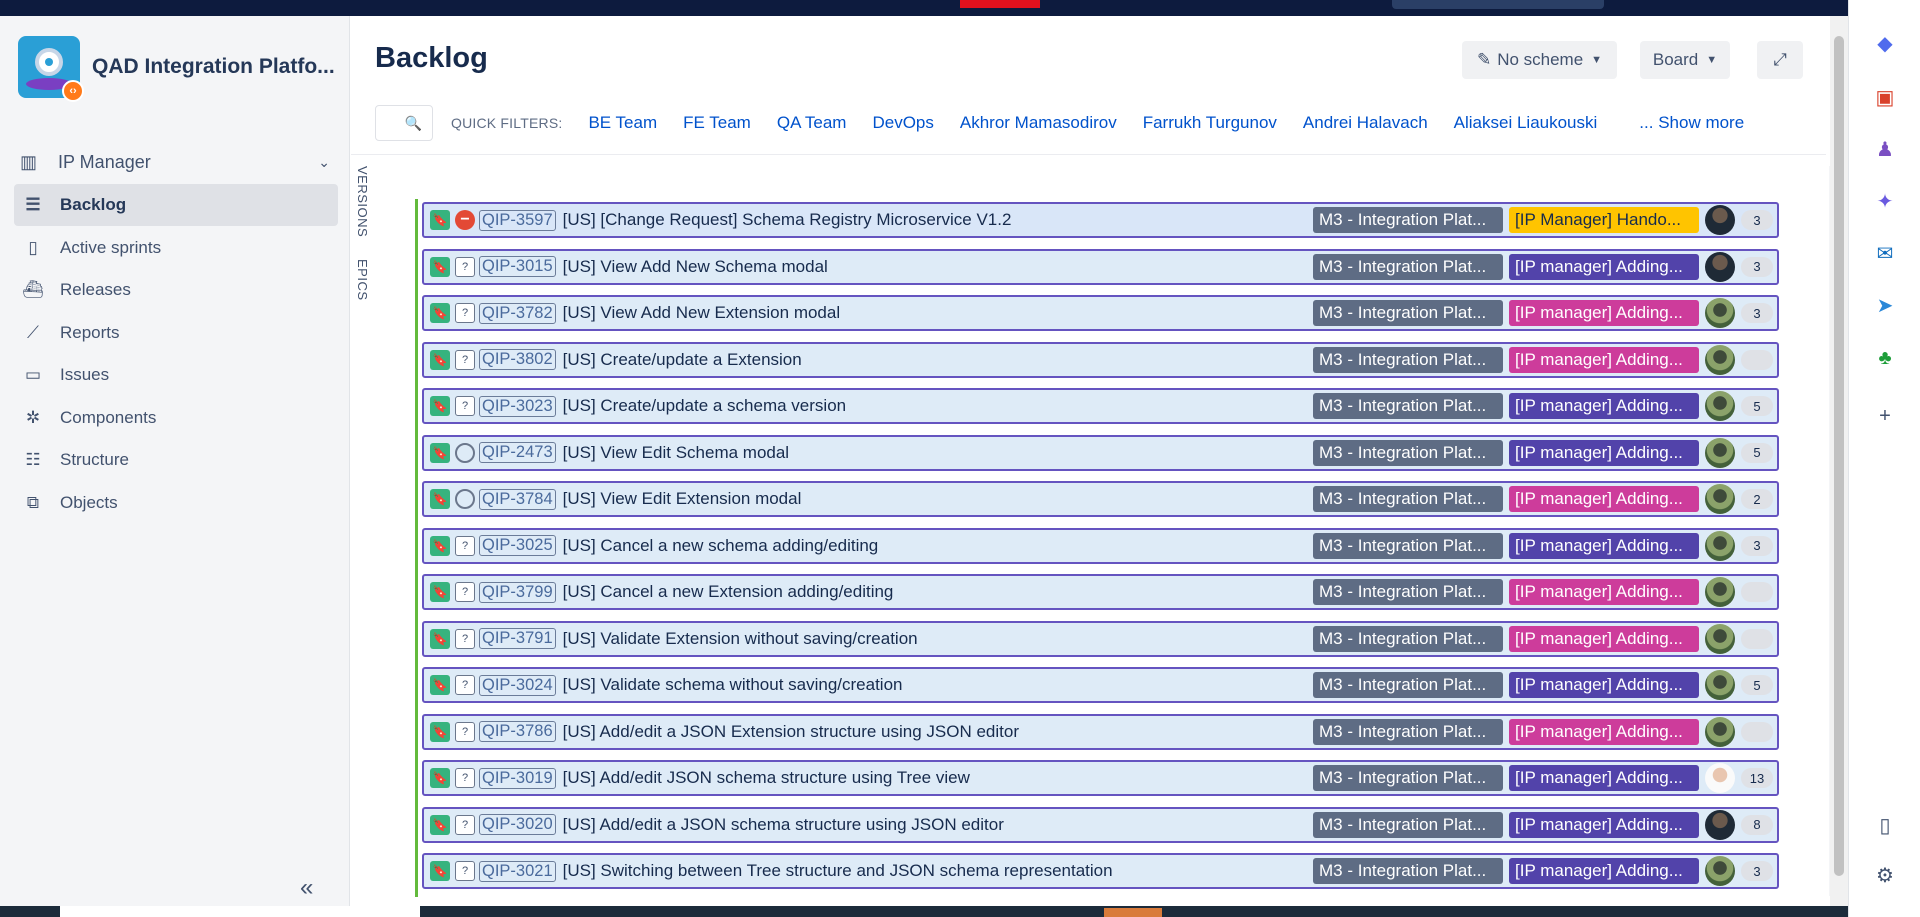 The height and width of the screenshot is (917, 1920). Describe the element at coordinates (517, 359) in the screenshot. I see `issue-key-link: QIP-3802` at that location.